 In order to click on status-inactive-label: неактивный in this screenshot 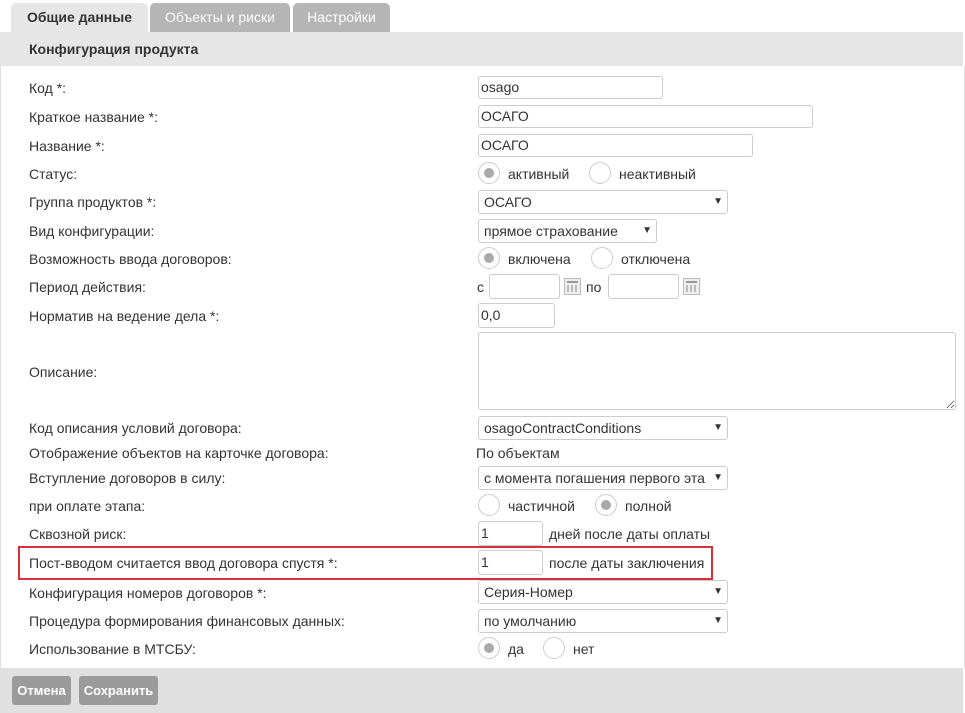, I will do `click(657, 174)`.